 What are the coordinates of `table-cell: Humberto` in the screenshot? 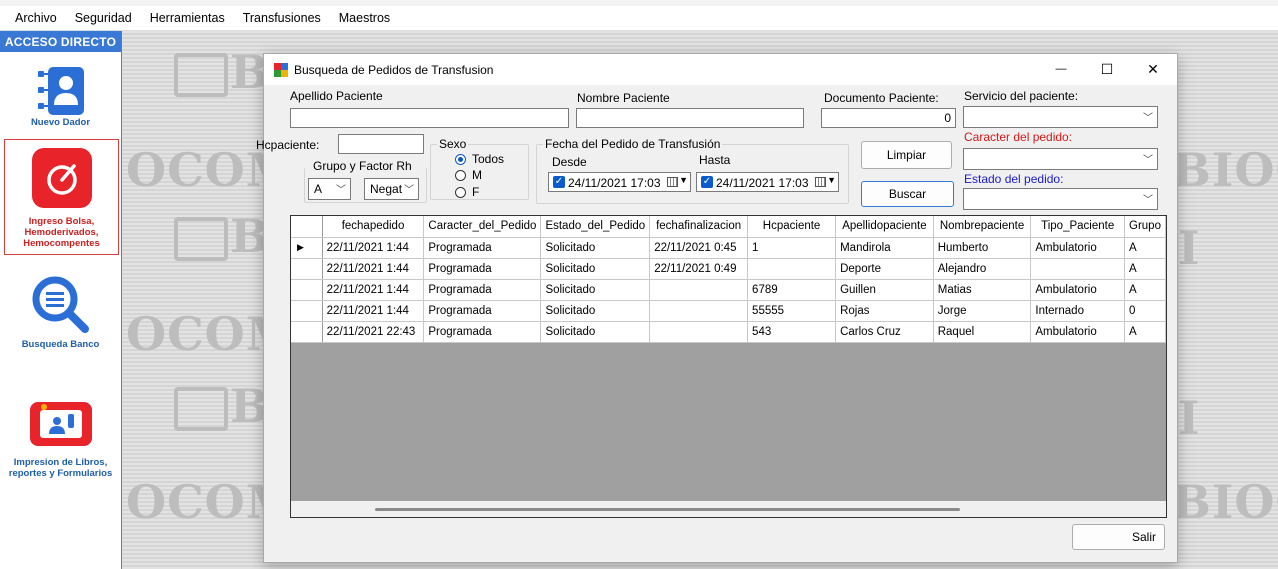 It's located at (982, 248).